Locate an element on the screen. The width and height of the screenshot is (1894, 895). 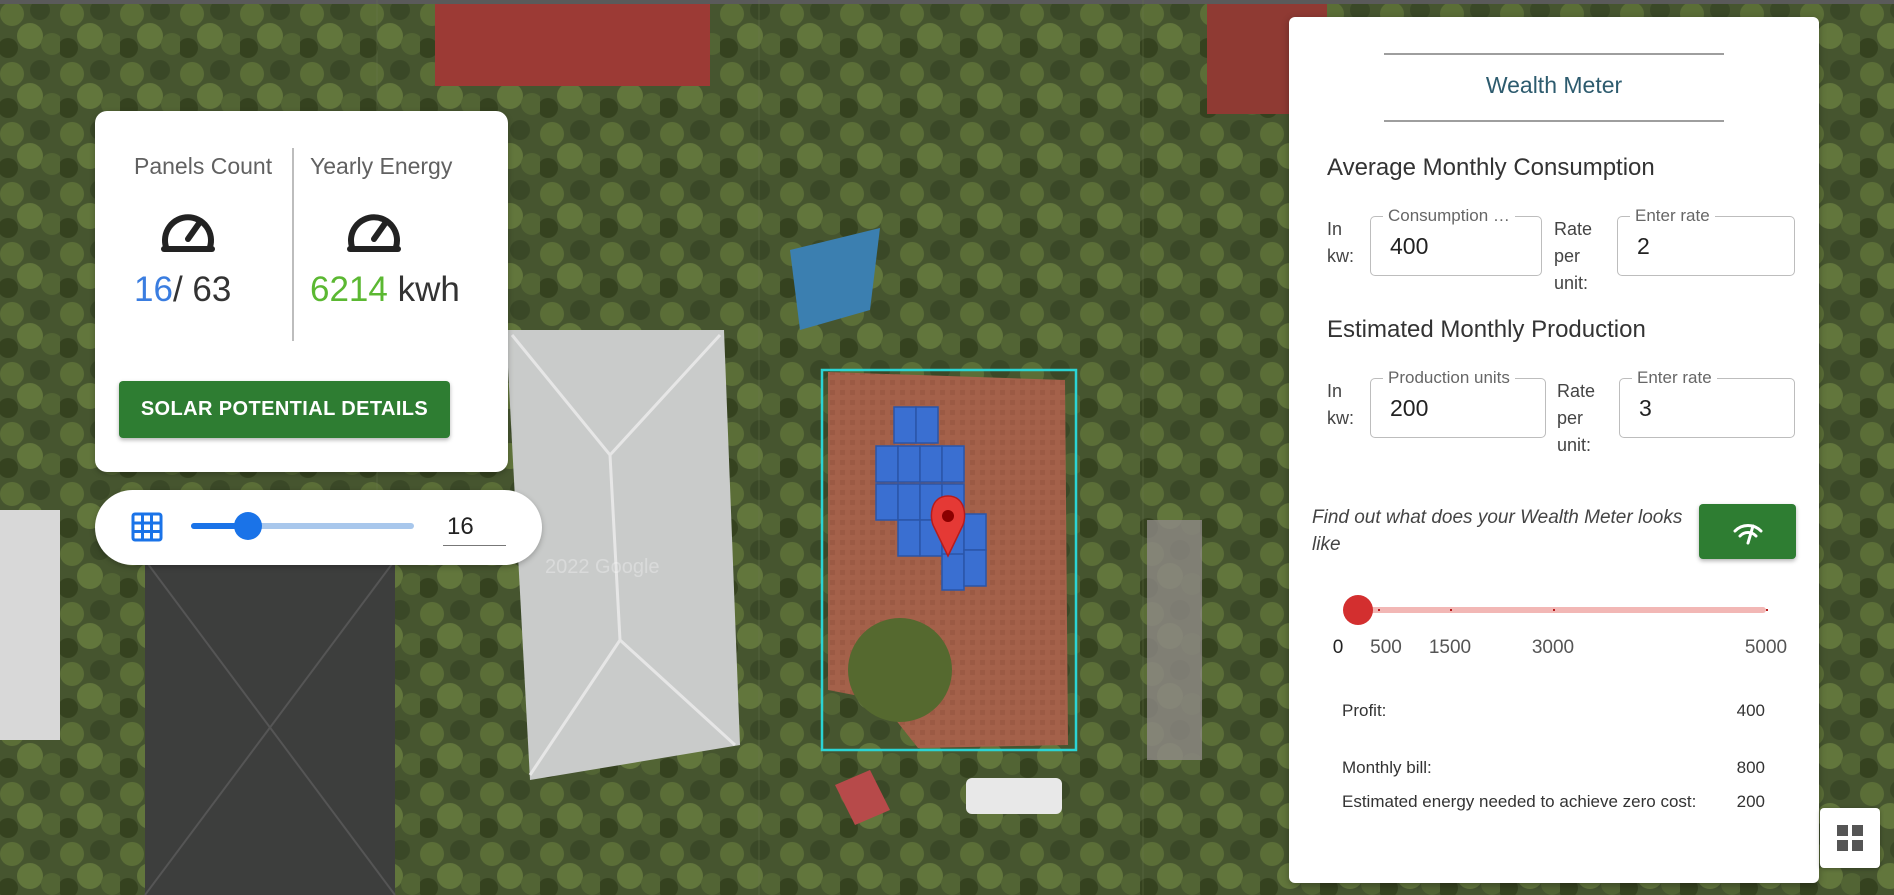
panels-selected: 16 is located at coordinates (153, 289).